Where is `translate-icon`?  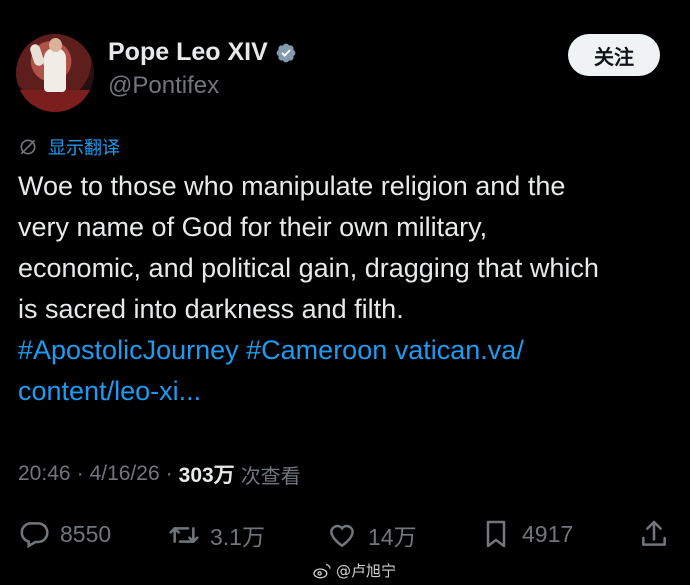 translate-icon is located at coordinates (28, 147).